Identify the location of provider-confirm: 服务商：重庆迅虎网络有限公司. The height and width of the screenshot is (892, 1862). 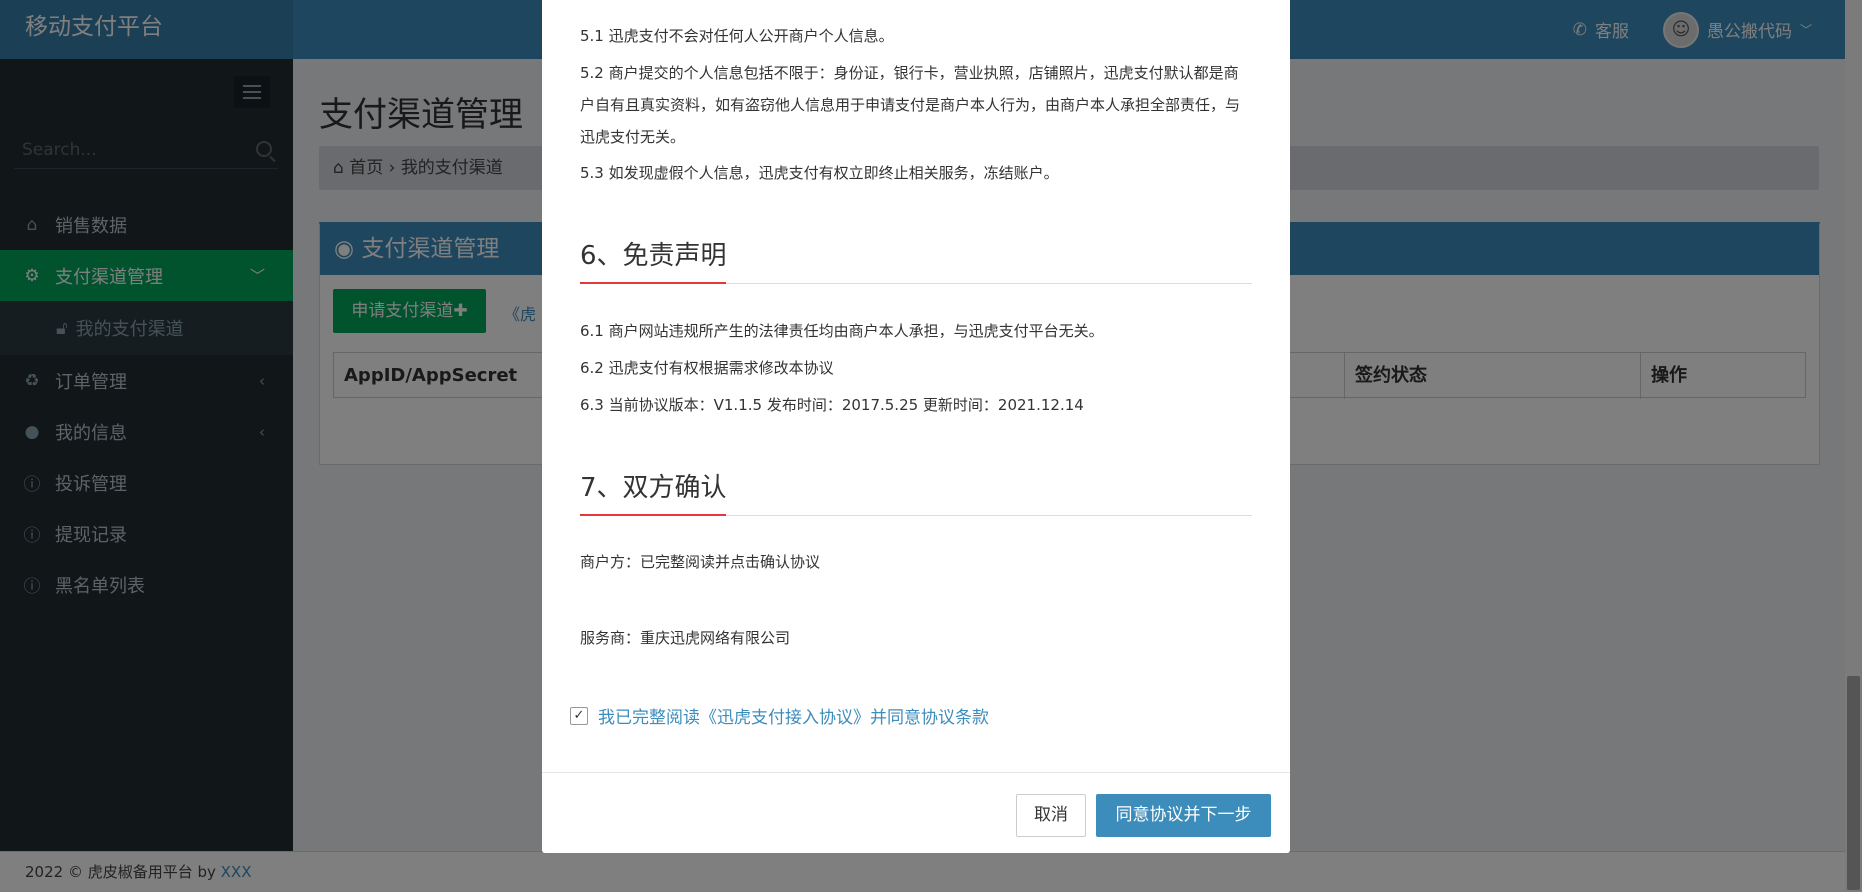
(685, 638).